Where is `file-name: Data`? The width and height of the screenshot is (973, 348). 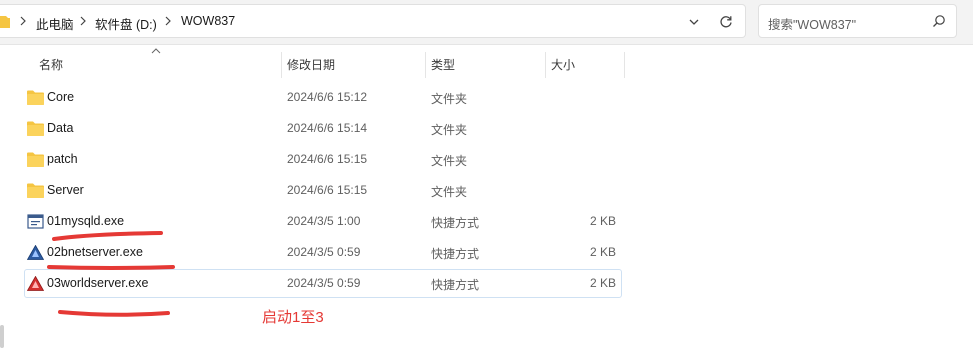 file-name: Data is located at coordinates (60, 128).